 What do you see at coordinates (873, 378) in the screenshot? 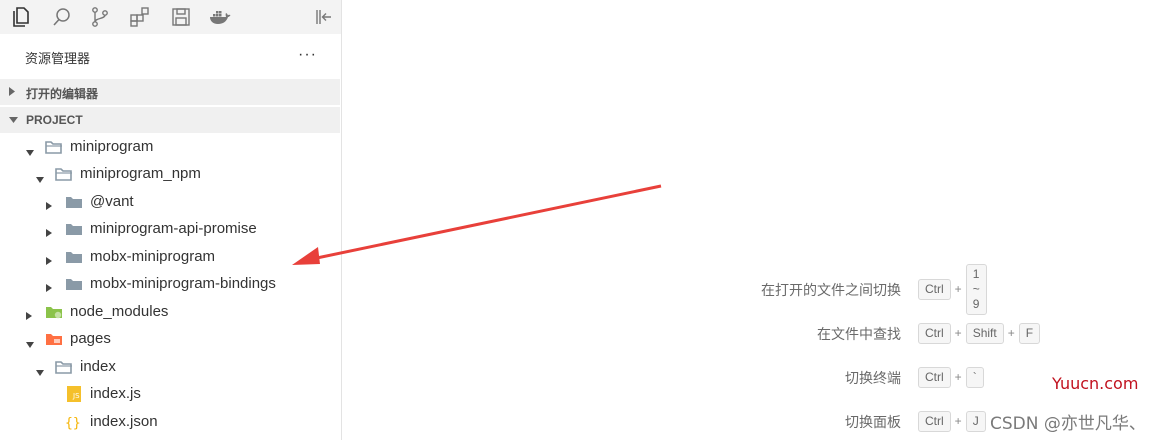
I see `shortcut-label: 切换终端` at bounding box center [873, 378].